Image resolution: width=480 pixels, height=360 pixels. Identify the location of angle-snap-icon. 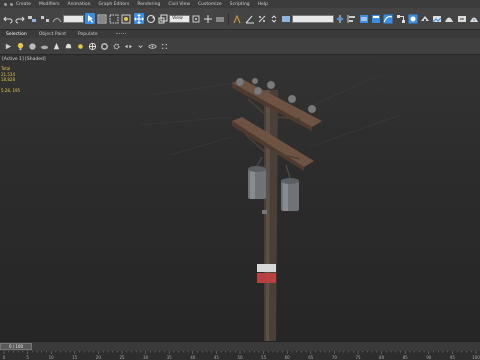
(250, 18).